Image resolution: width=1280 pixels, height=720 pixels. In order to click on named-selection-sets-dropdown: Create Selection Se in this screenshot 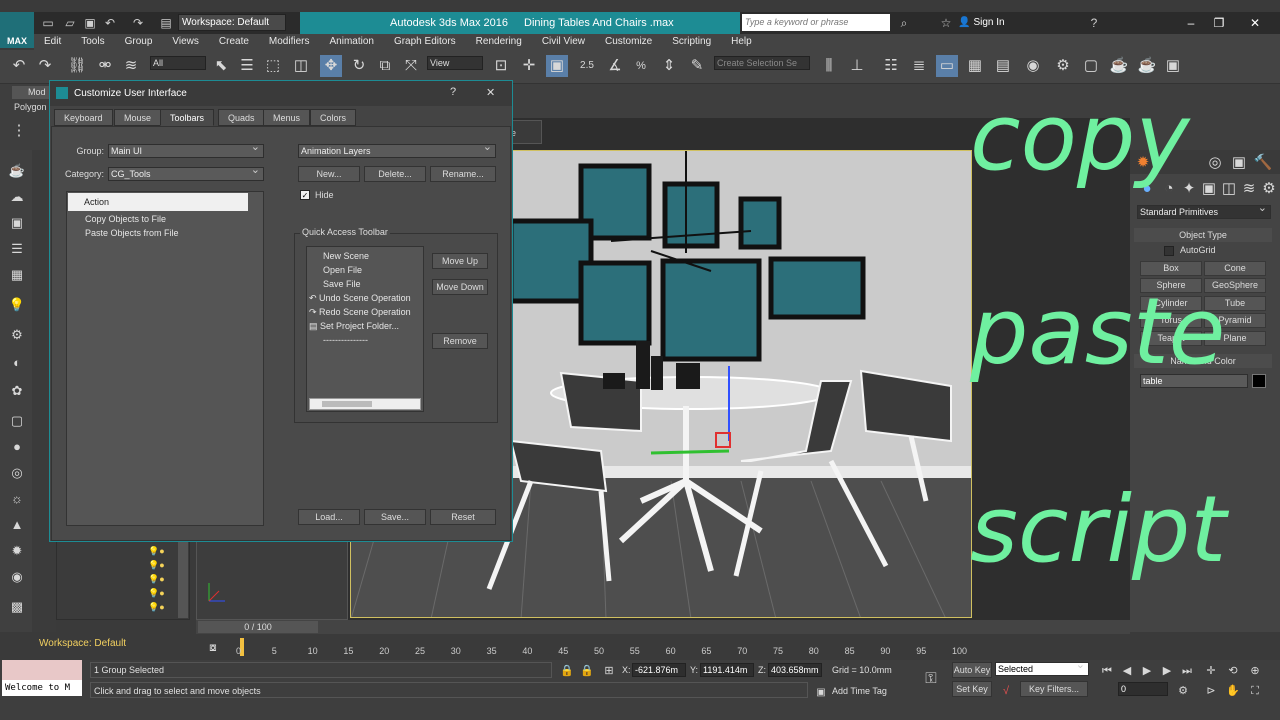, I will do `click(762, 63)`.